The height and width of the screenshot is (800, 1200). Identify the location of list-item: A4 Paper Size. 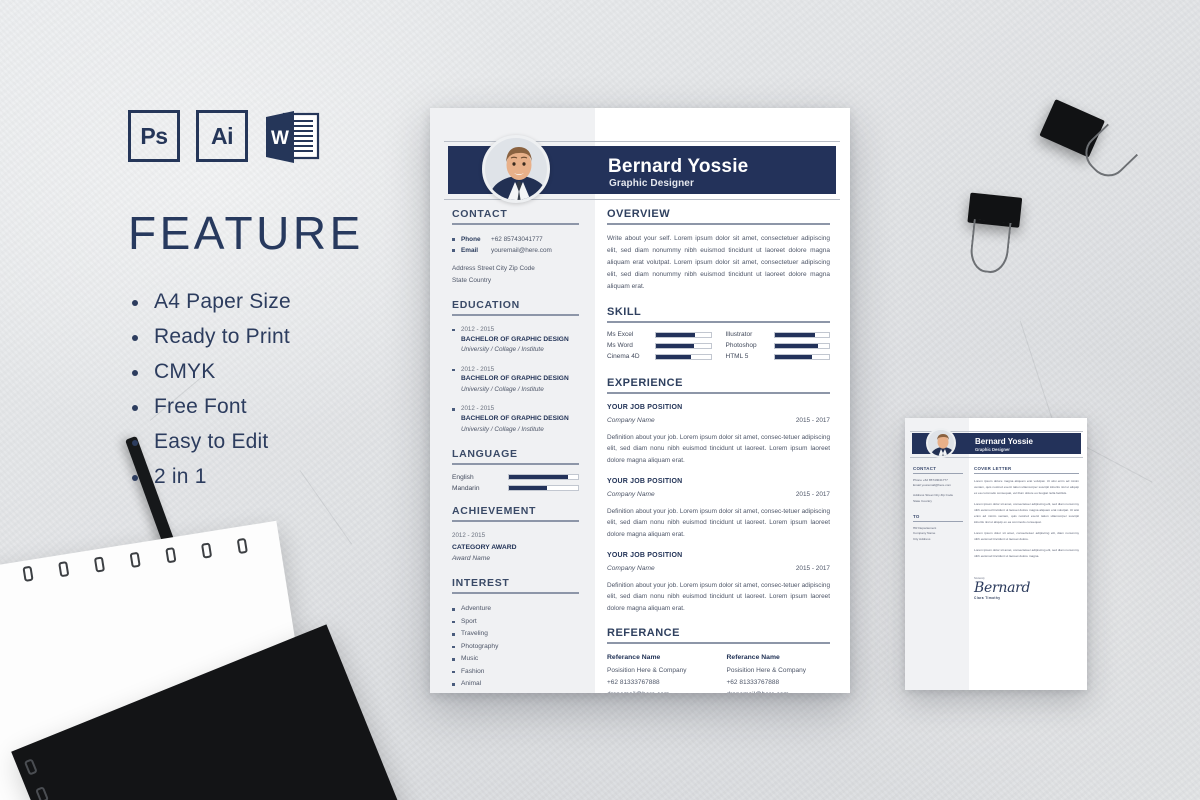
(273, 302).